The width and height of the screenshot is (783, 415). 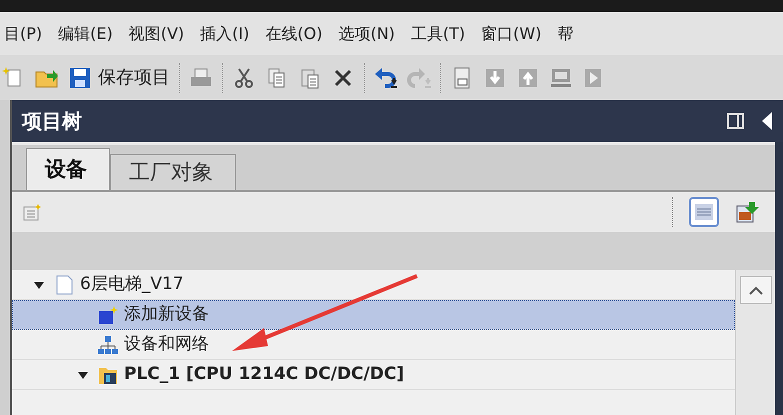 I want to click on menu-item: 插入(I), so click(x=225, y=34).